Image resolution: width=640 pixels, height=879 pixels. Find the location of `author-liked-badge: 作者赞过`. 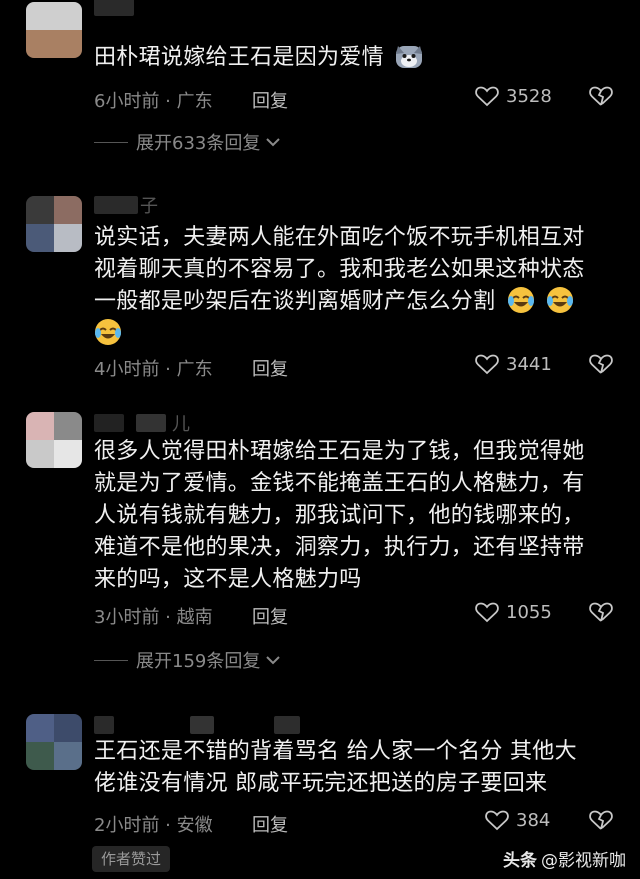

author-liked-badge: 作者赞过 is located at coordinates (131, 859).